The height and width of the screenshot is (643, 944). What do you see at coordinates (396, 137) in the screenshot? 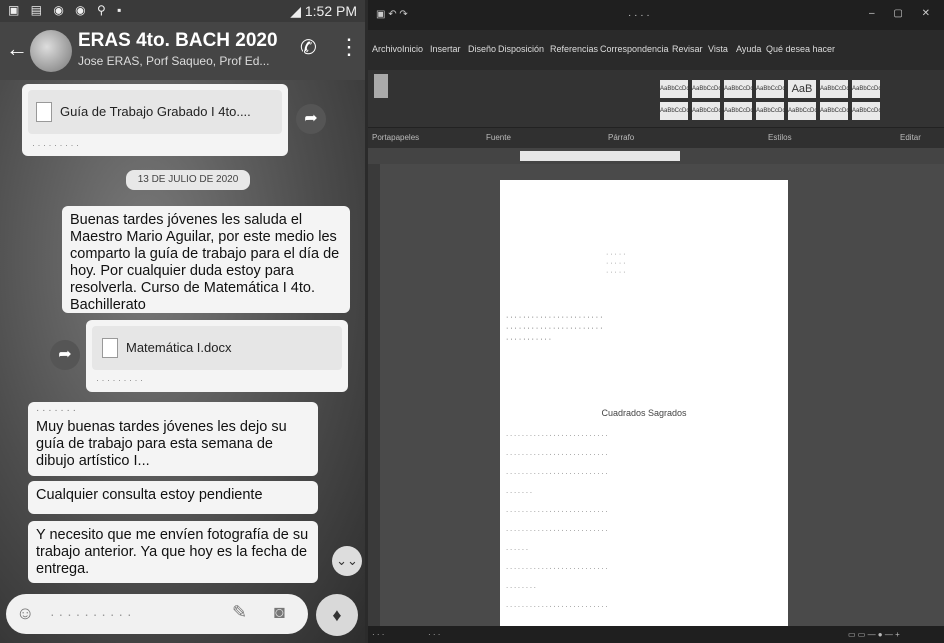
I see `group-portapapeles: Portapapeles` at bounding box center [396, 137].